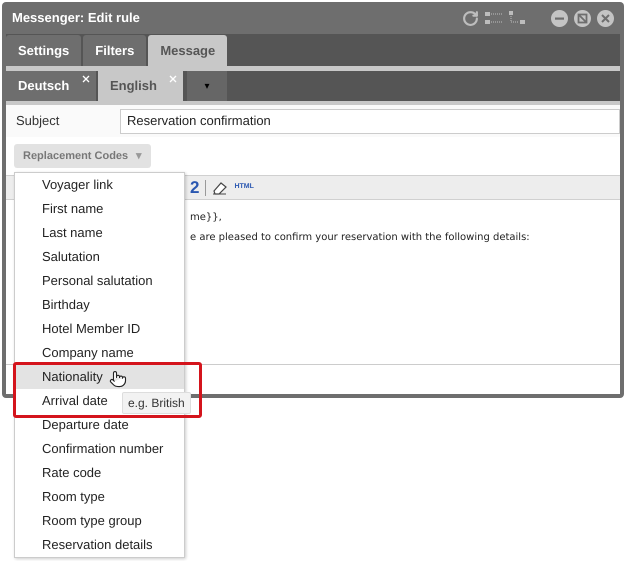 This screenshot has height=561, width=627. What do you see at coordinates (51, 86) in the screenshot?
I see `language-tab: Deutsch` at bounding box center [51, 86].